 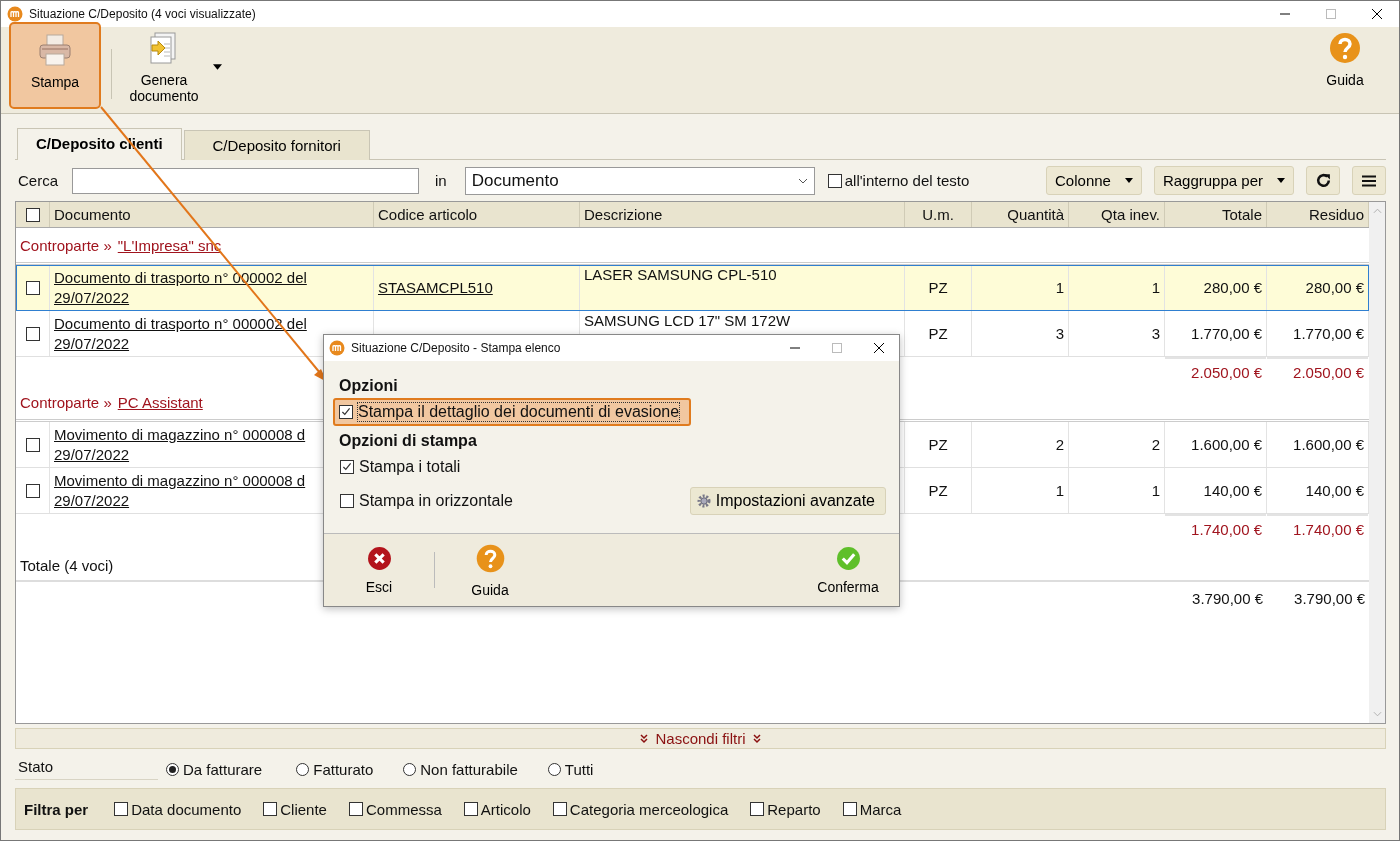 What do you see at coordinates (1323, 180) in the screenshot?
I see `refresh-button` at bounding box center [1323, 180].